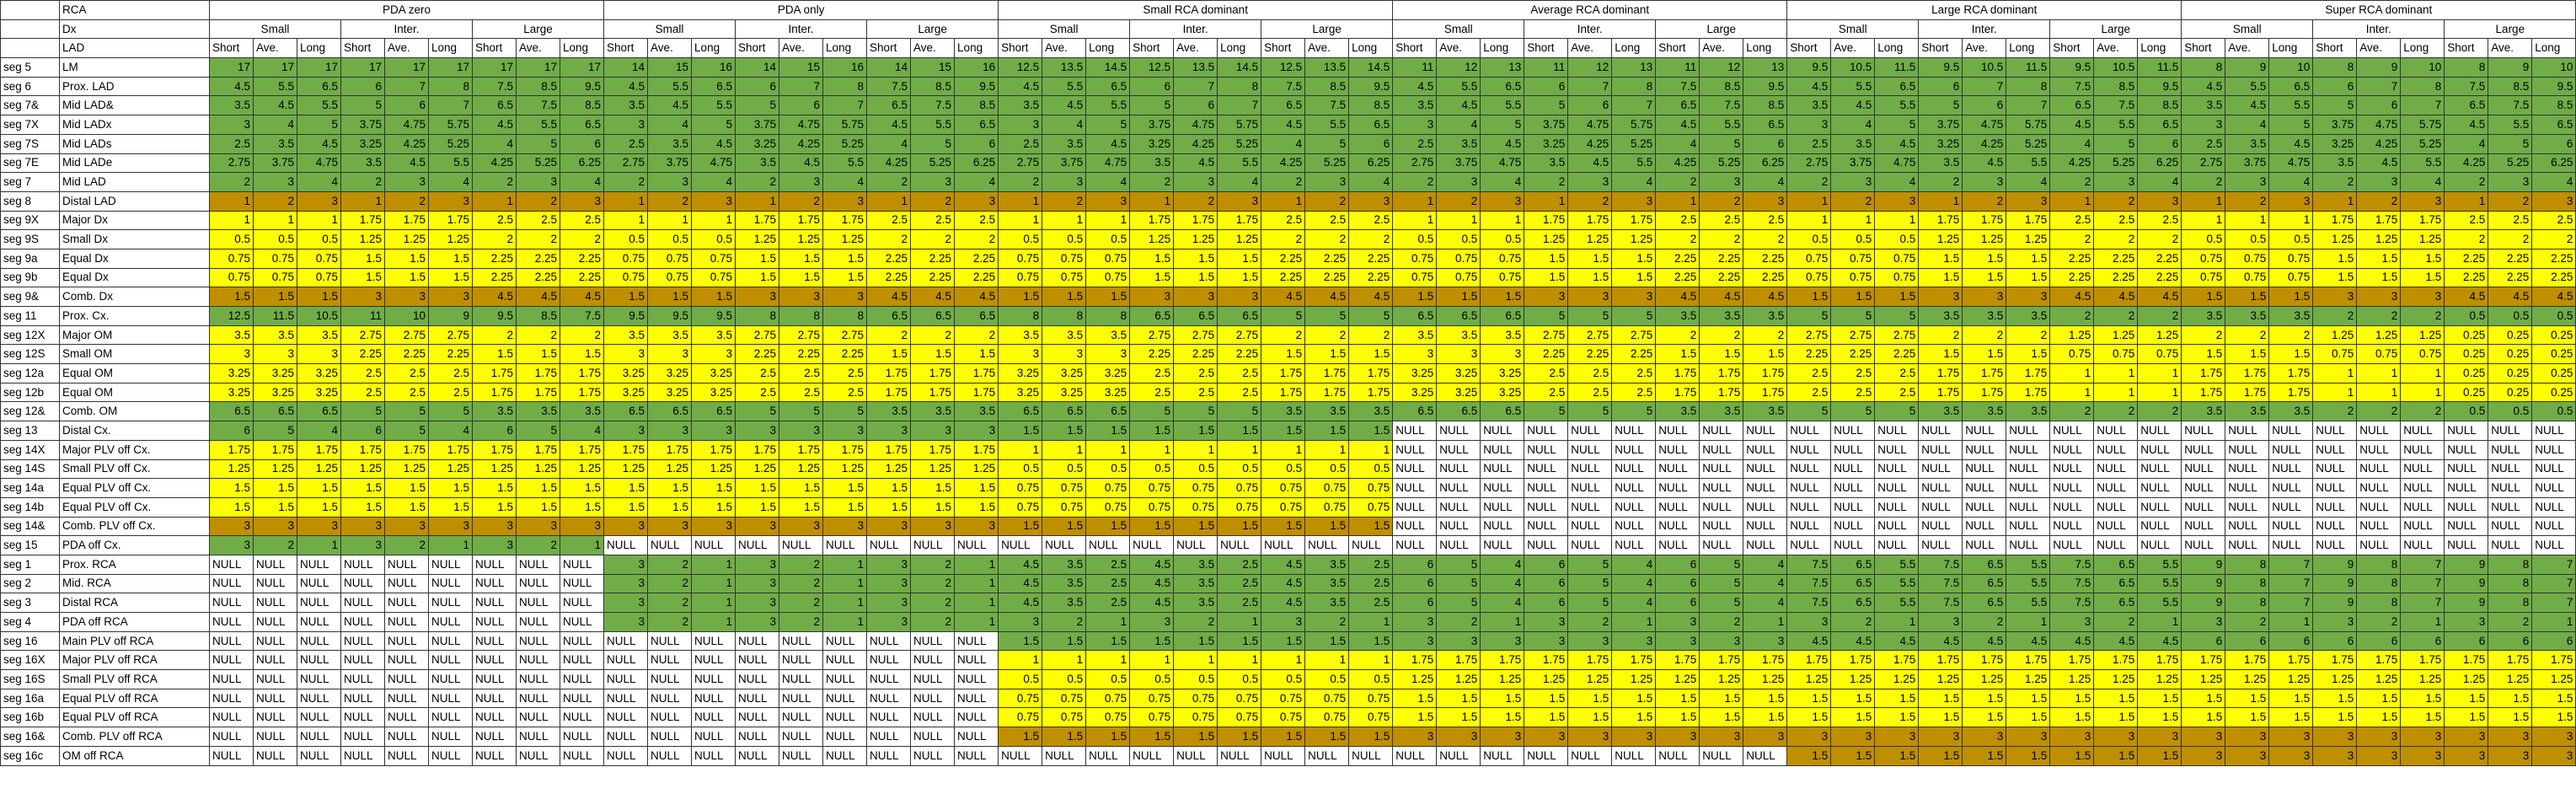 The height and width of the screenshot is (810, 2576). Describe the element at coordinates (1897, 411) in the screenshot. I see `value-cell: 5` at that location.